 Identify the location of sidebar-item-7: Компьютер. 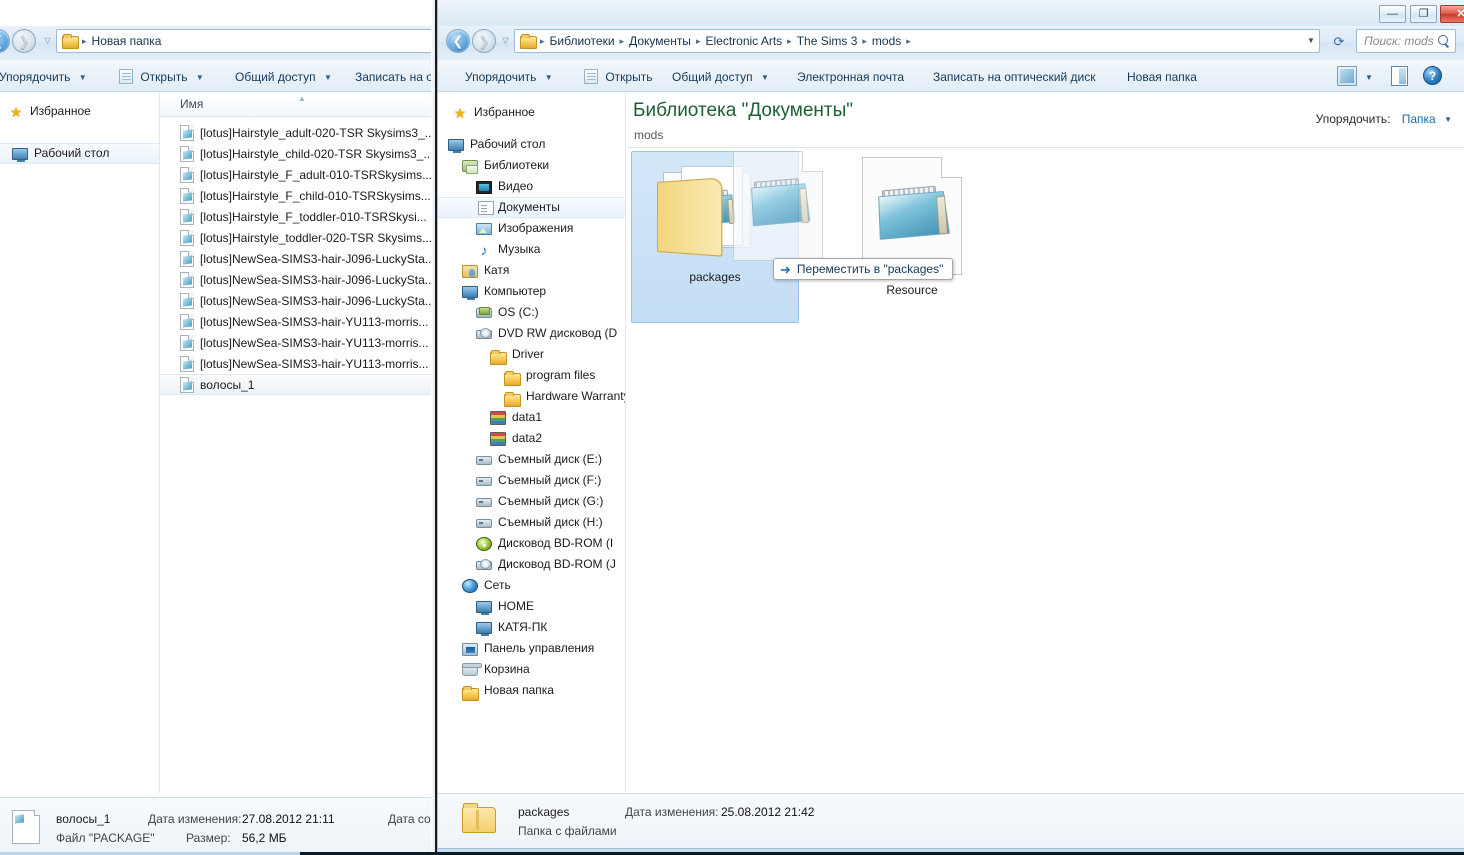
(531, 291).